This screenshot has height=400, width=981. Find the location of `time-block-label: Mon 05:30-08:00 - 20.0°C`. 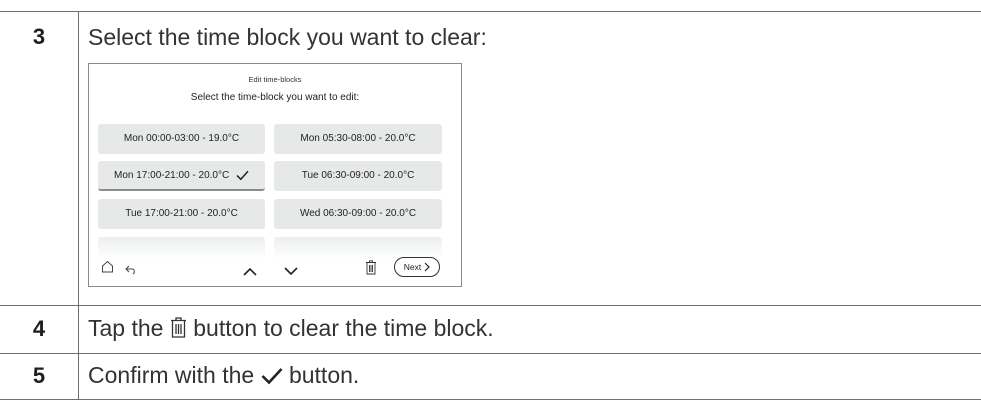

time-block-label: Mon 05:30-08:00 - 20.0°C is located at coordinates (358, 138).